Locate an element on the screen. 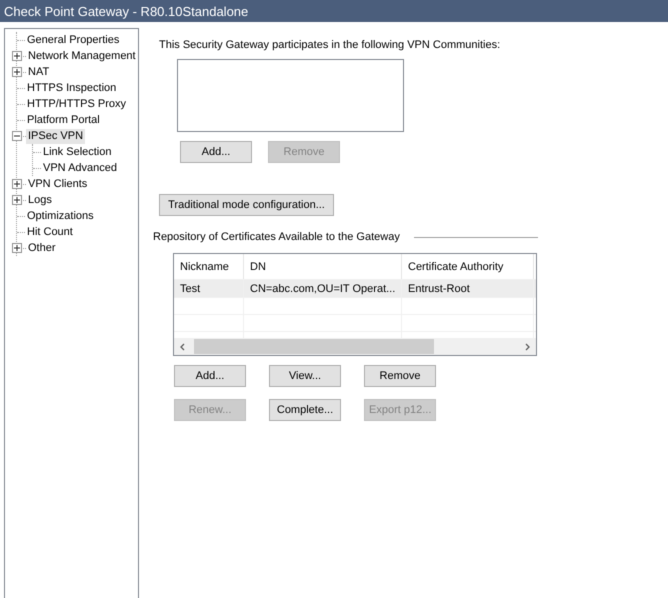  tree-item: Other is located at coordinates (42, 248).